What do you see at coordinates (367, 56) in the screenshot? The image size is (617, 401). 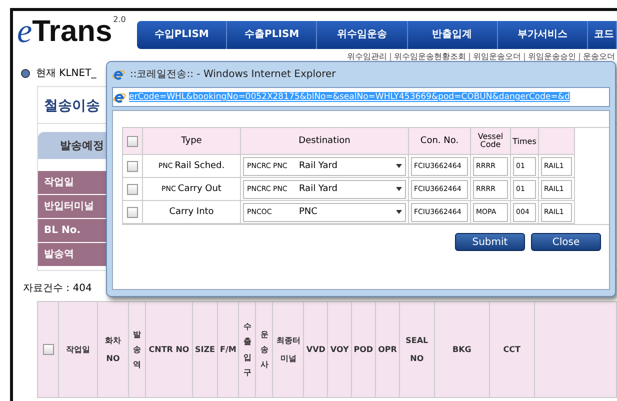 I see `submenu-link: 위수임관리` at bounding box center [367, 56].